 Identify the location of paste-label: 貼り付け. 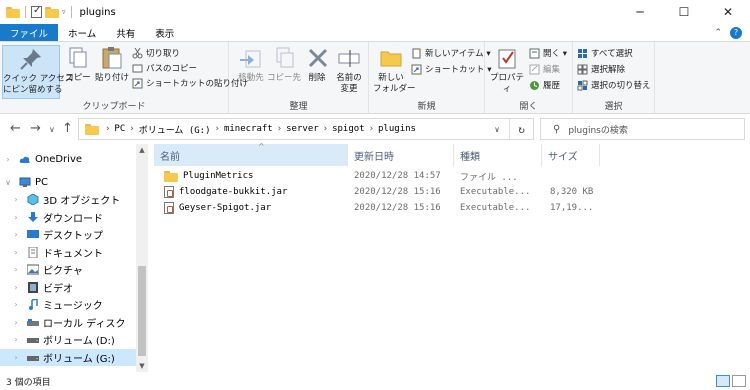
(112, 78).